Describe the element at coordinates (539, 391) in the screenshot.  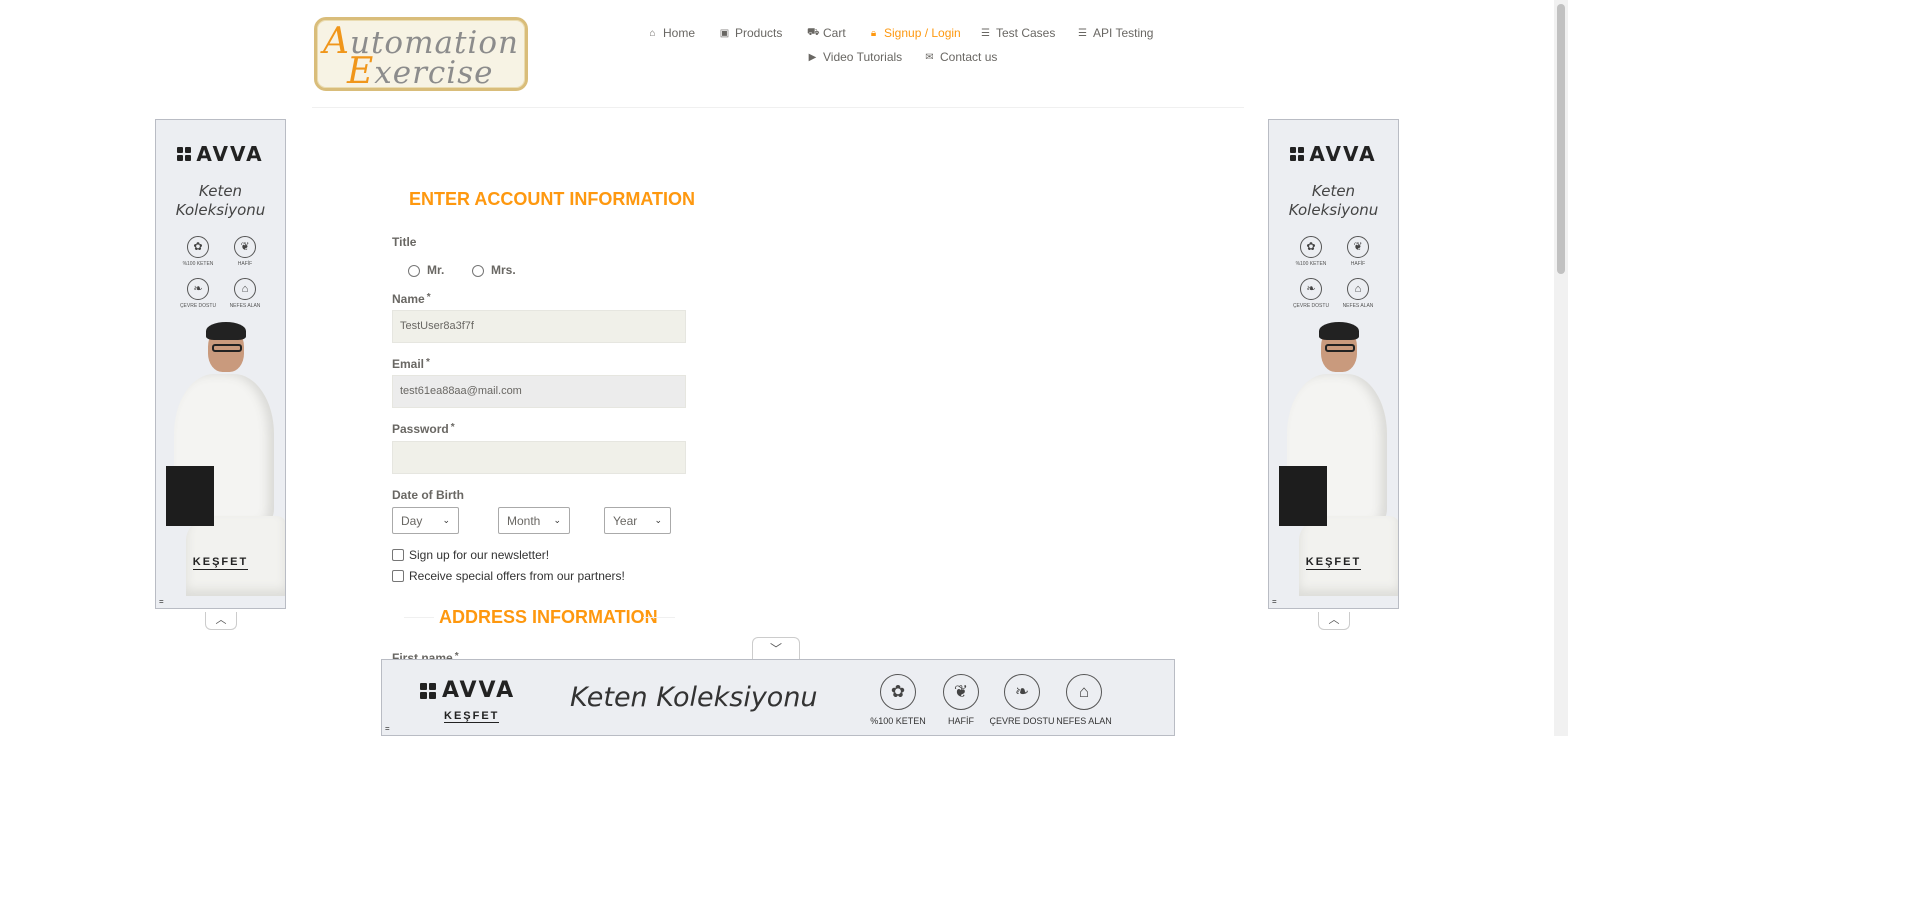
I see `email-input: test61ea88aa@mail.com` at that location.